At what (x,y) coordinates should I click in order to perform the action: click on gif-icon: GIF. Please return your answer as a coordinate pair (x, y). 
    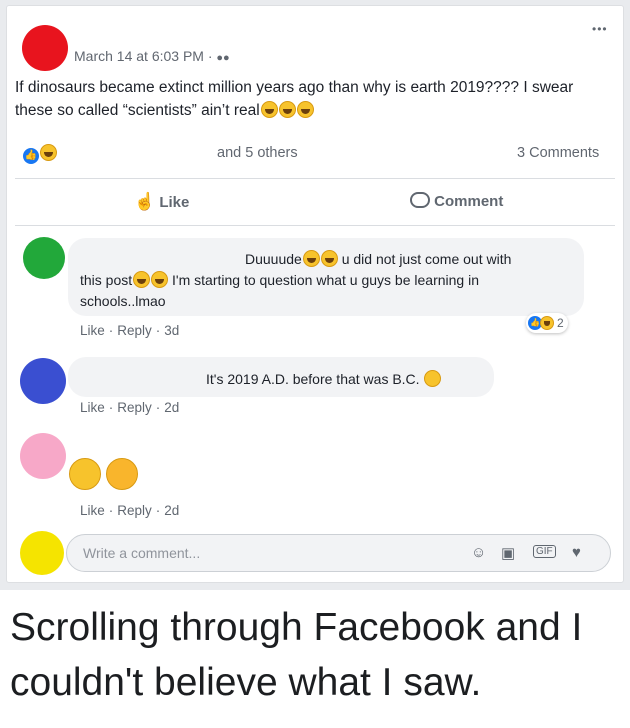
    Looking at the image, I should click on (544, 551).